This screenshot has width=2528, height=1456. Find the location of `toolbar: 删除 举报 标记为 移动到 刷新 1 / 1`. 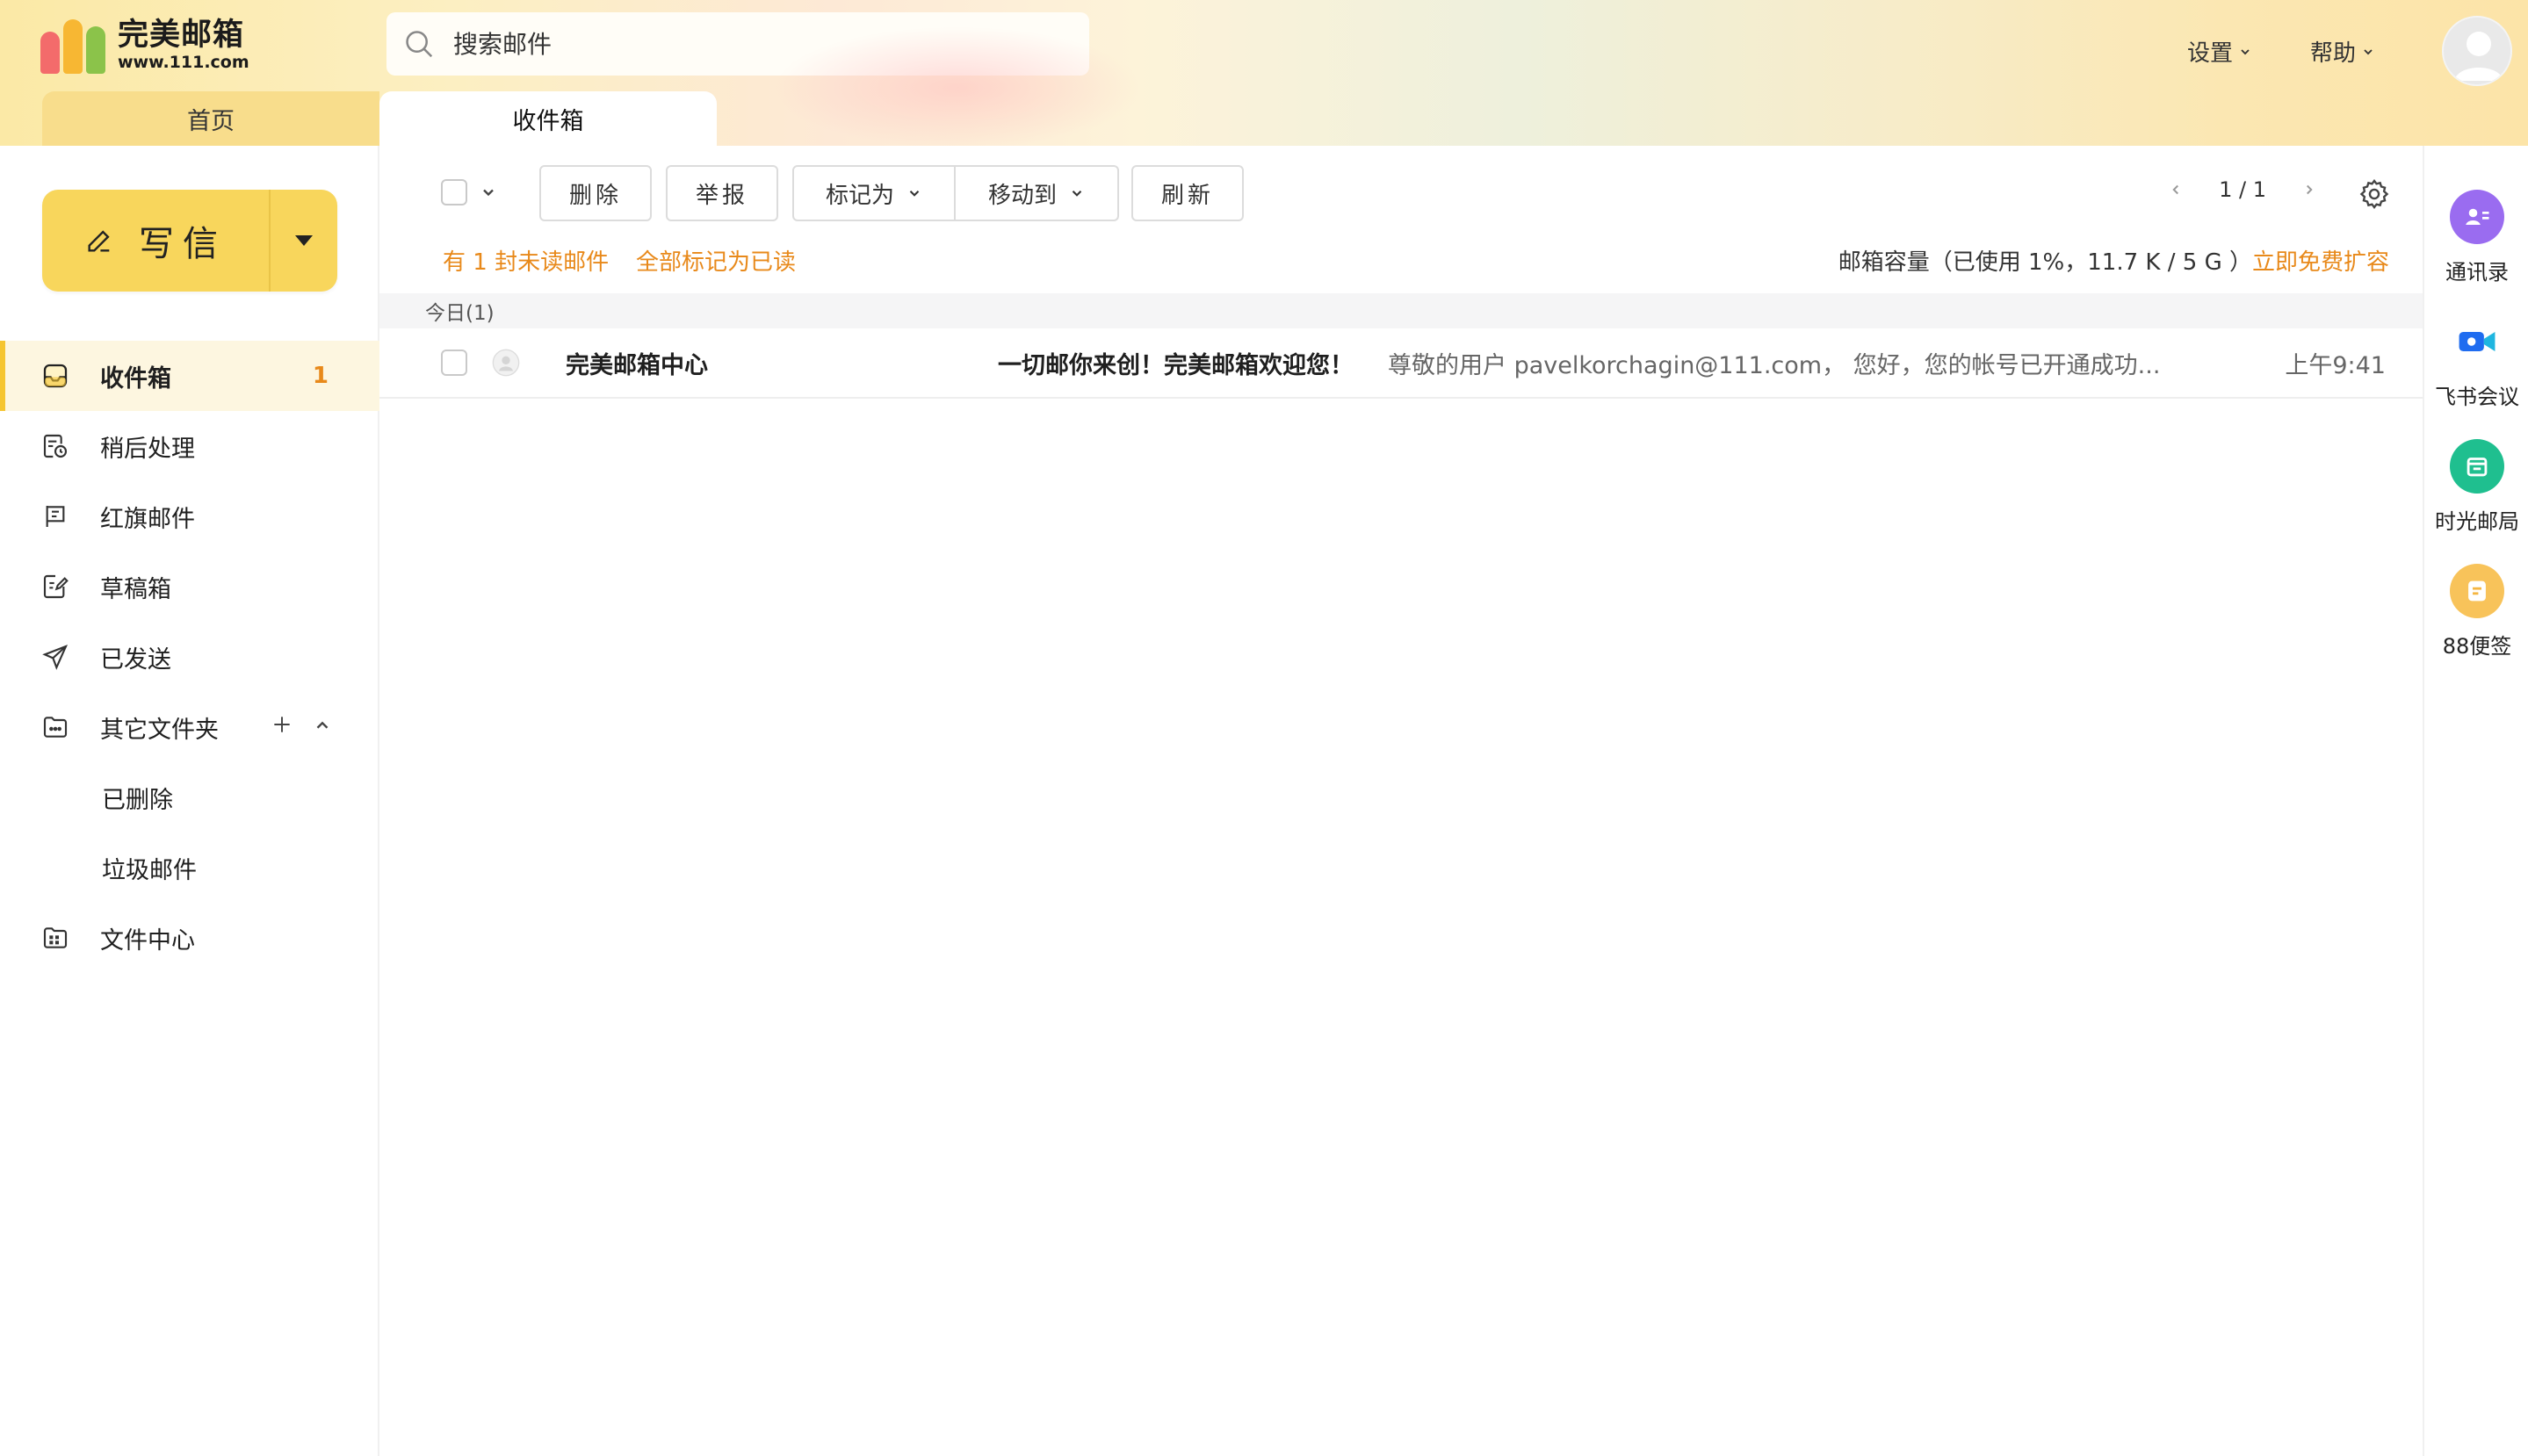

toolbar: 删除 举报 标记为 移动到 刷新 1 / 1 is located at coordinates (1401, 194).